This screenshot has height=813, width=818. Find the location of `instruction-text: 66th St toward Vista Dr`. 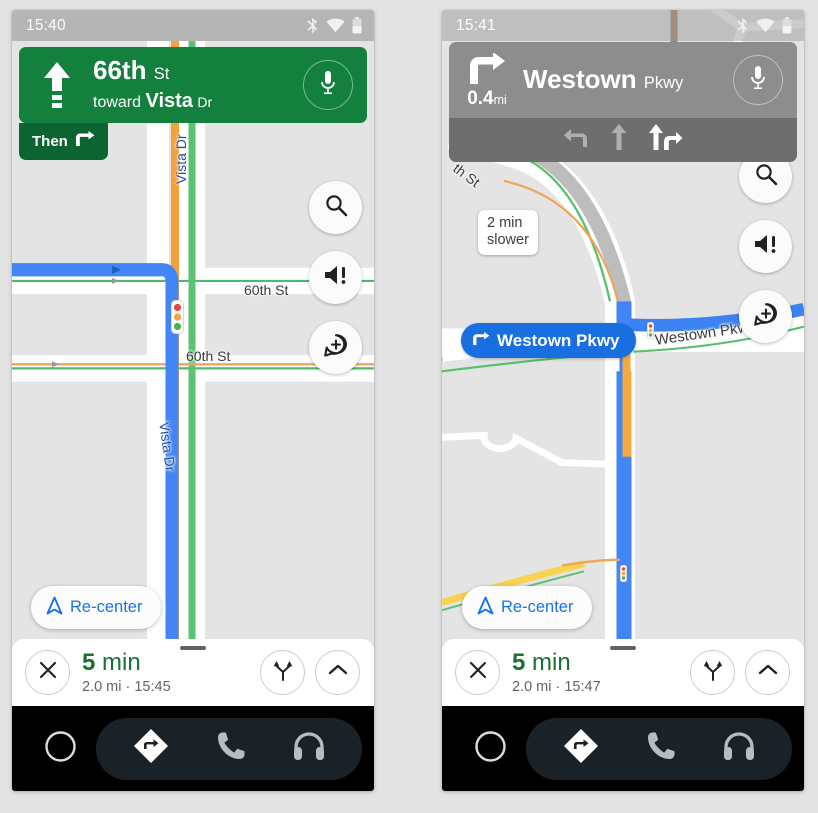

instruction-text: 66th St toward Vista Dr is located at coordinates (195, 84).